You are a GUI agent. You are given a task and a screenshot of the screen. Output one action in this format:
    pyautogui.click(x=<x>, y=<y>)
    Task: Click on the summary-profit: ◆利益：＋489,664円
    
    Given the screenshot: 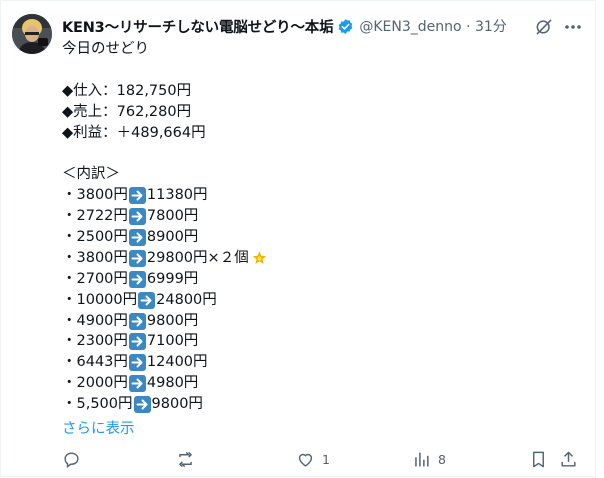 What is the action you would take?
    pyautogui.click(x=134, y=132)
    